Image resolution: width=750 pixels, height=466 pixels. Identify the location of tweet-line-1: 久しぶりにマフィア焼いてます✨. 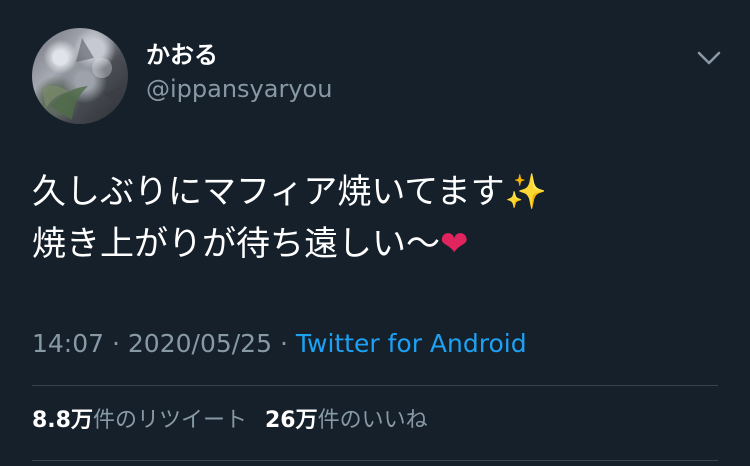
(377, 192).